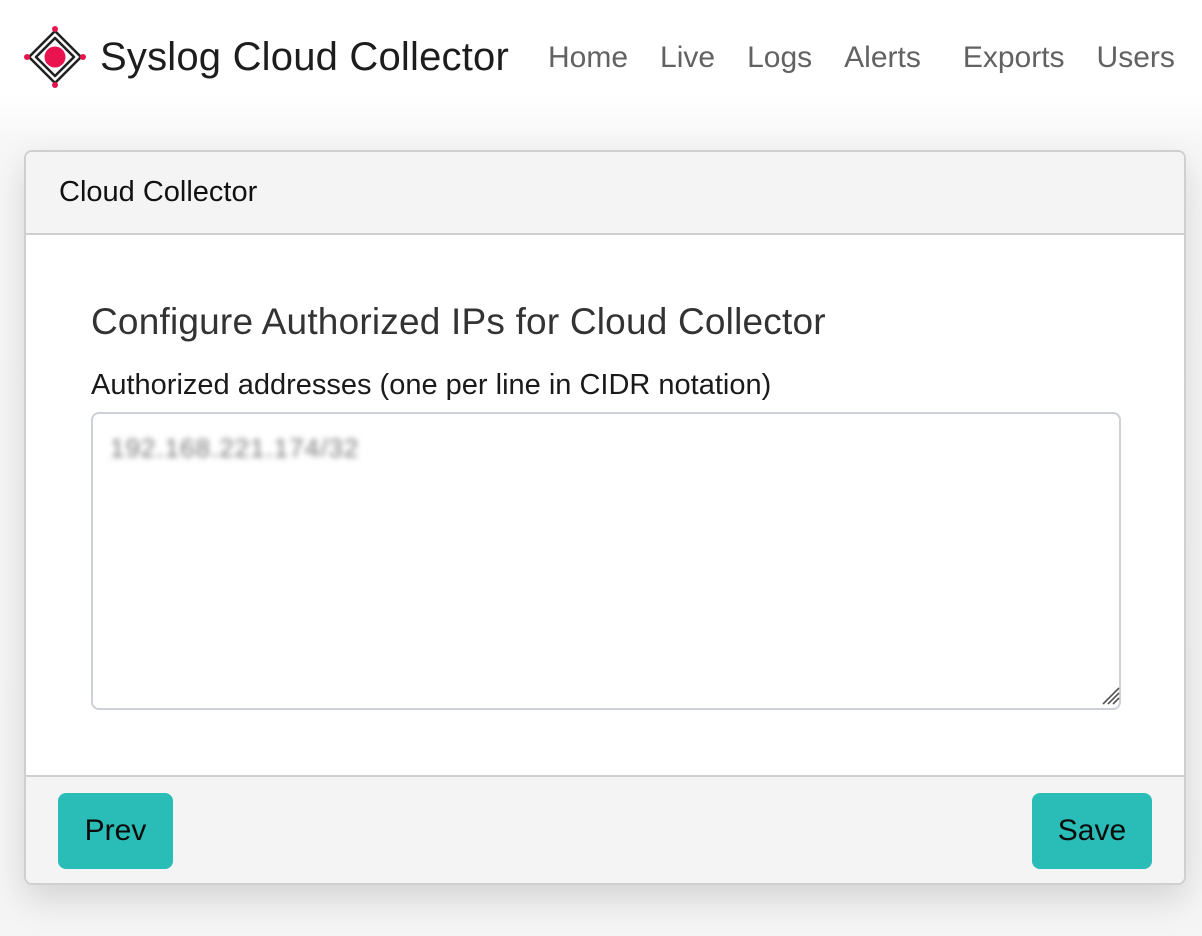  What do you see at coordinates (1136, 58) in the screenshot?
I see `nav-users: Users` at bounding box center [1136, 58].